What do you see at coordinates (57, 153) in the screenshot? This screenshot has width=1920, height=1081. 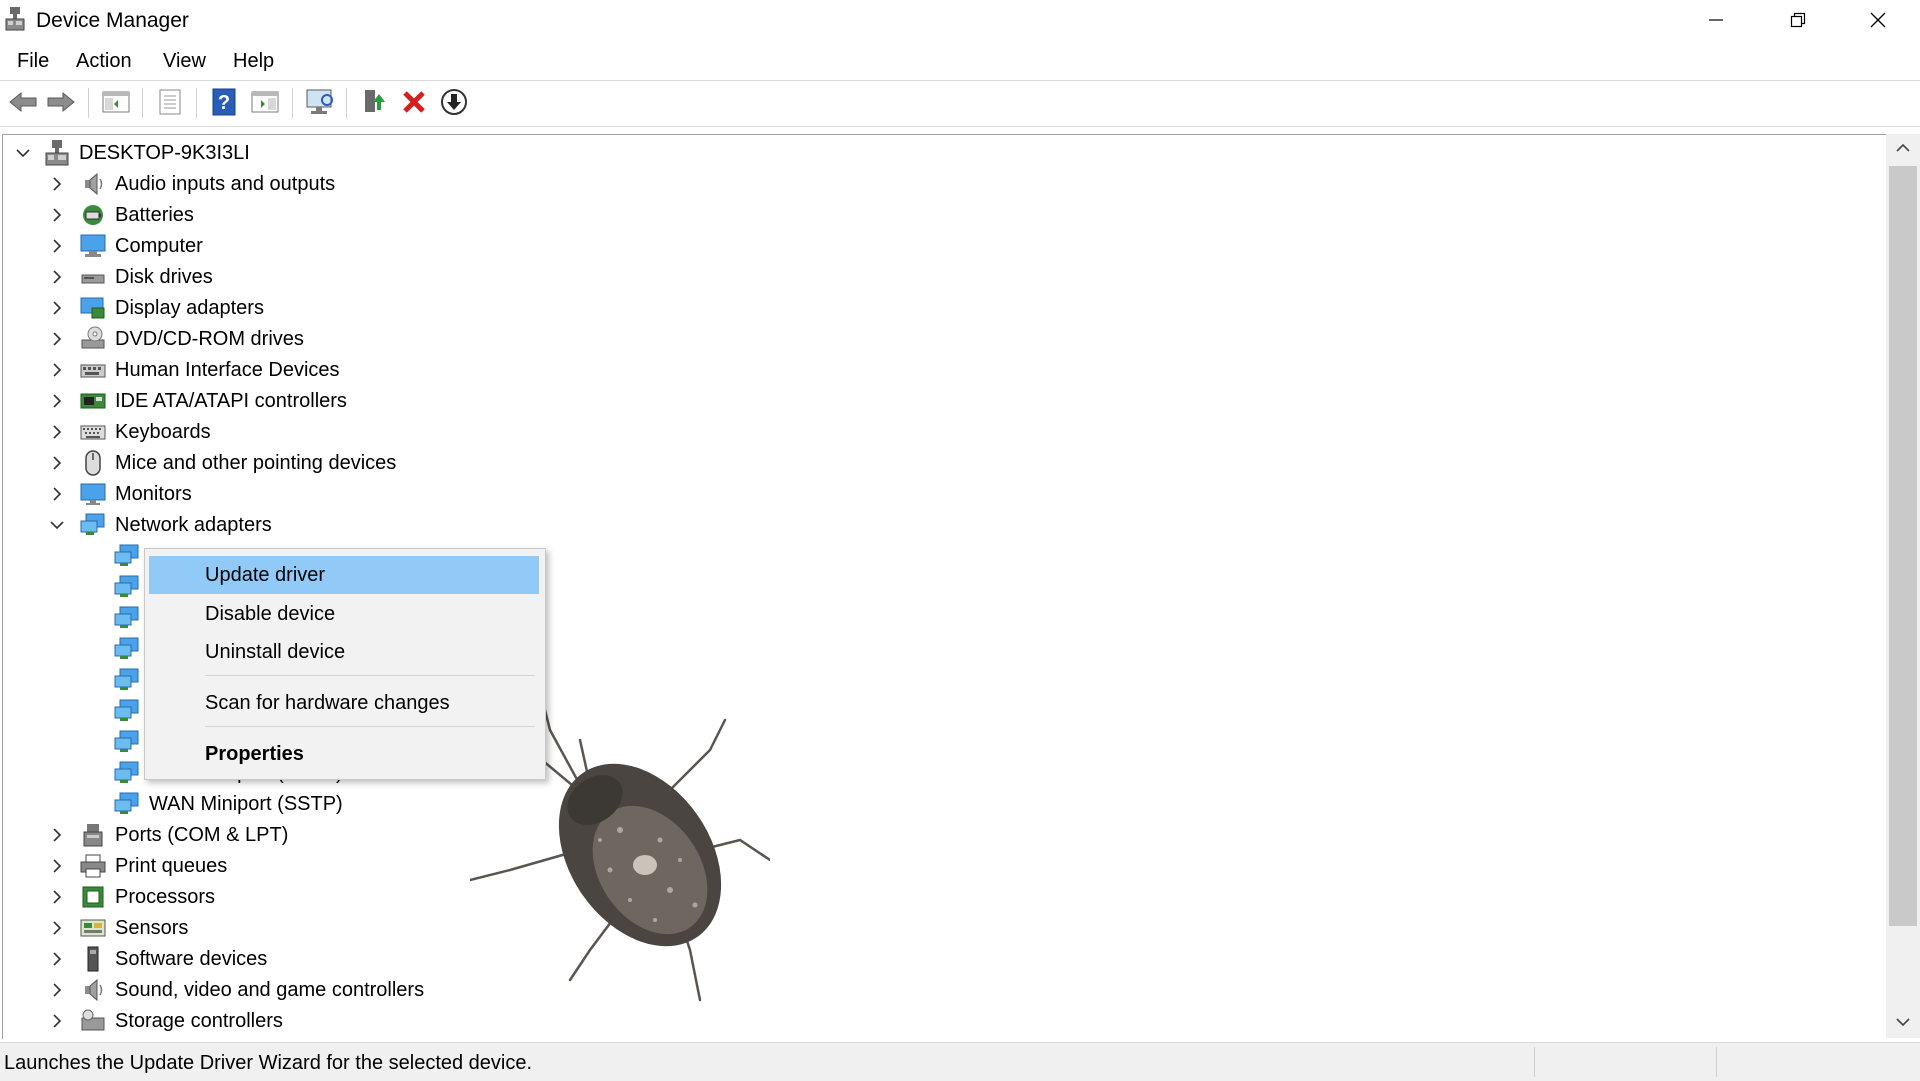 I see `computer-root-icon` at bounding box center [57, 153].